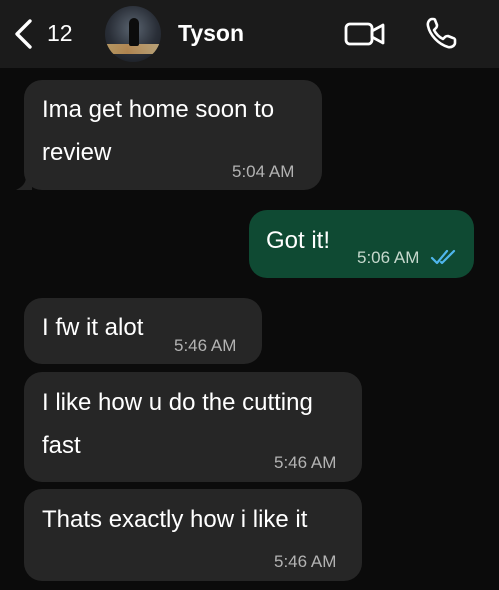 Image resolution: width=499 pixels, height=590 pixels. I want to click on read-receipt-icon, so click(443, 257).